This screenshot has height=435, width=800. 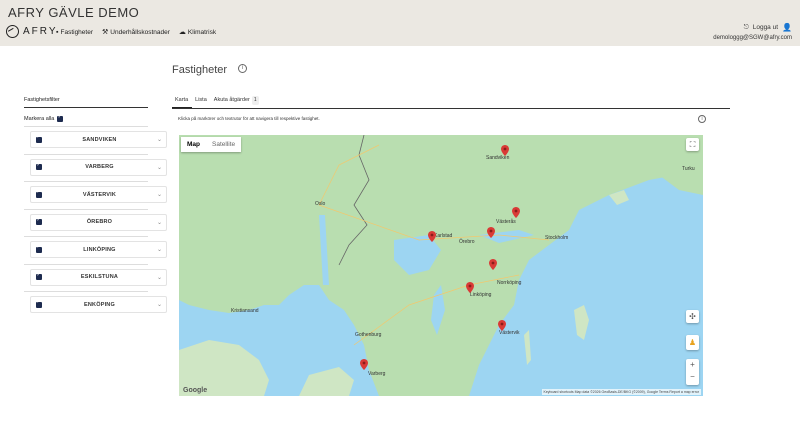 I want to click on zoom-control: + −, so click(x=692, y=372).